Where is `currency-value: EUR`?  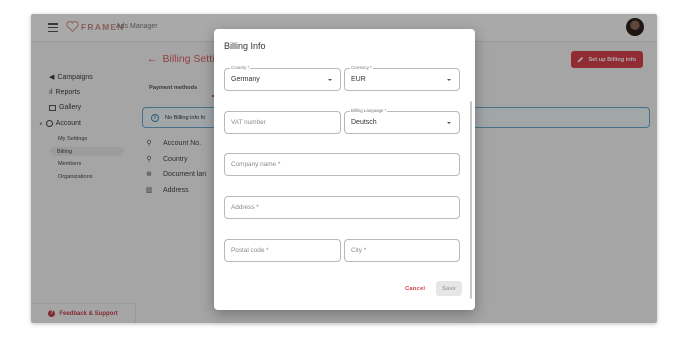 currency-value: EUR is located at coordinates (358, 79).